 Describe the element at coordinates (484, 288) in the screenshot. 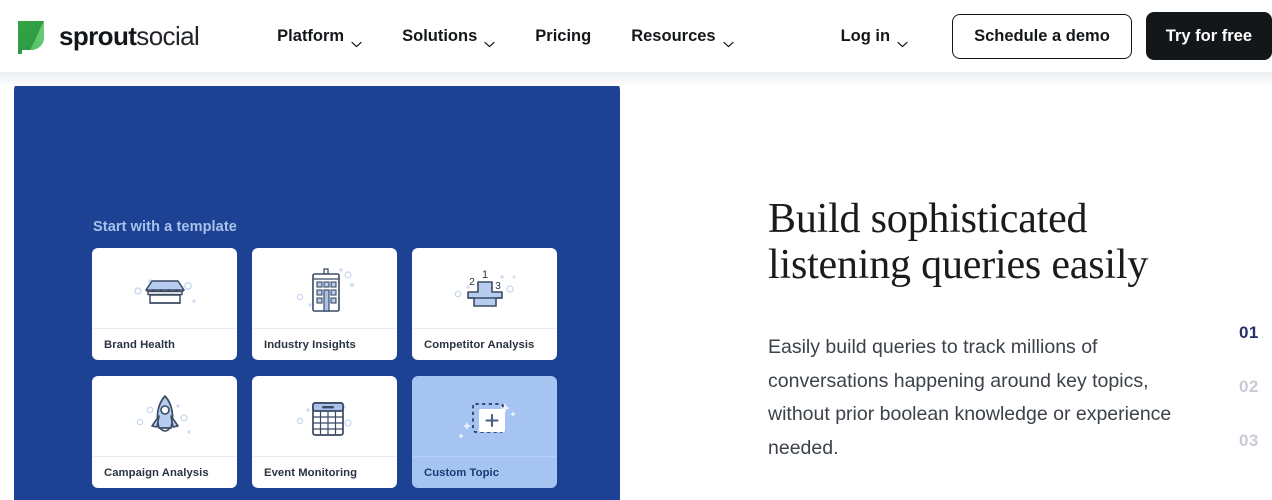

I see `podium-icon: 1 2 3` at that location.